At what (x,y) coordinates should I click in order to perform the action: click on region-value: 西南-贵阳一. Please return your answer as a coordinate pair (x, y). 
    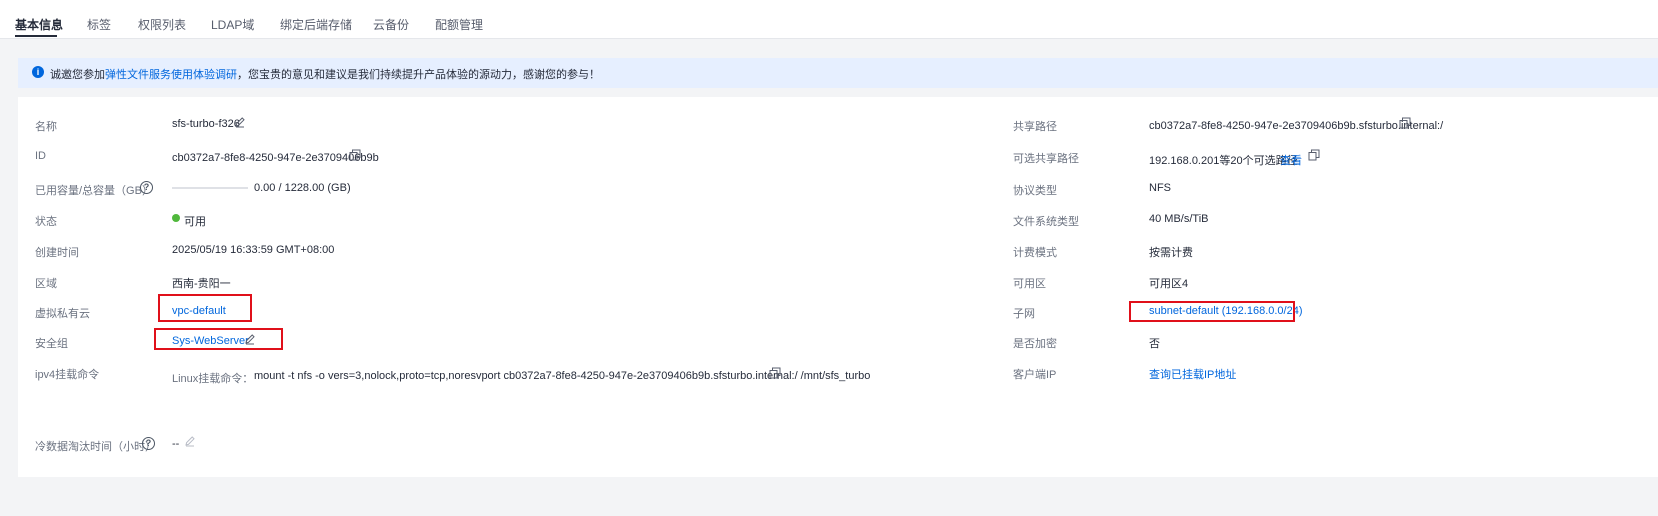
    Looking at the image, I should click on (201, 284).